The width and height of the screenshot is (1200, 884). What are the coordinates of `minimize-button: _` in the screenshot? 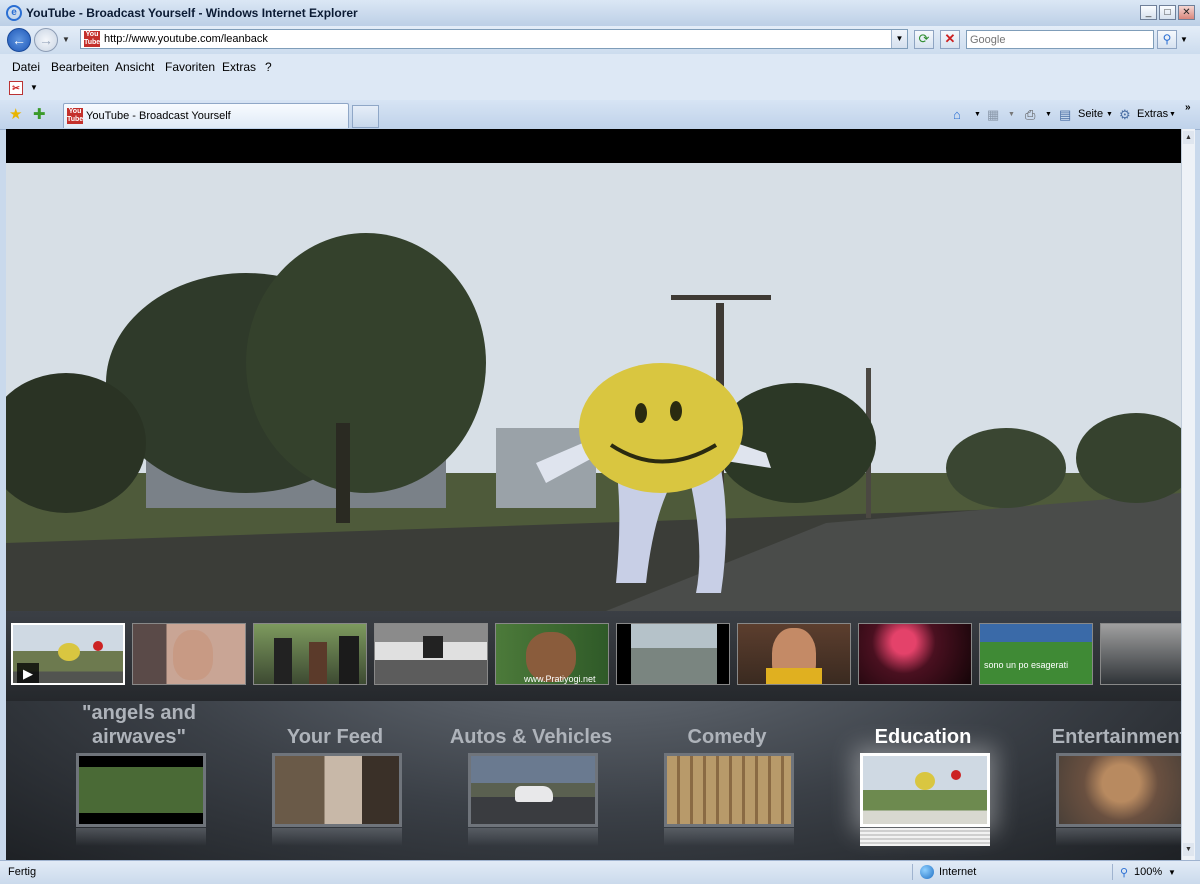 It's located at (1148, 12).